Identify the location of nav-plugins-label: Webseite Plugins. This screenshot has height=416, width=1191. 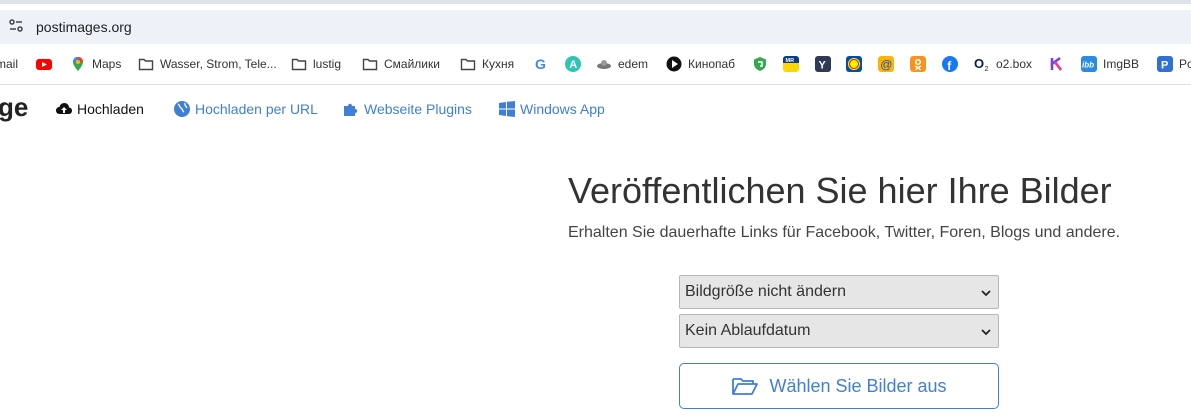
(418, 109).